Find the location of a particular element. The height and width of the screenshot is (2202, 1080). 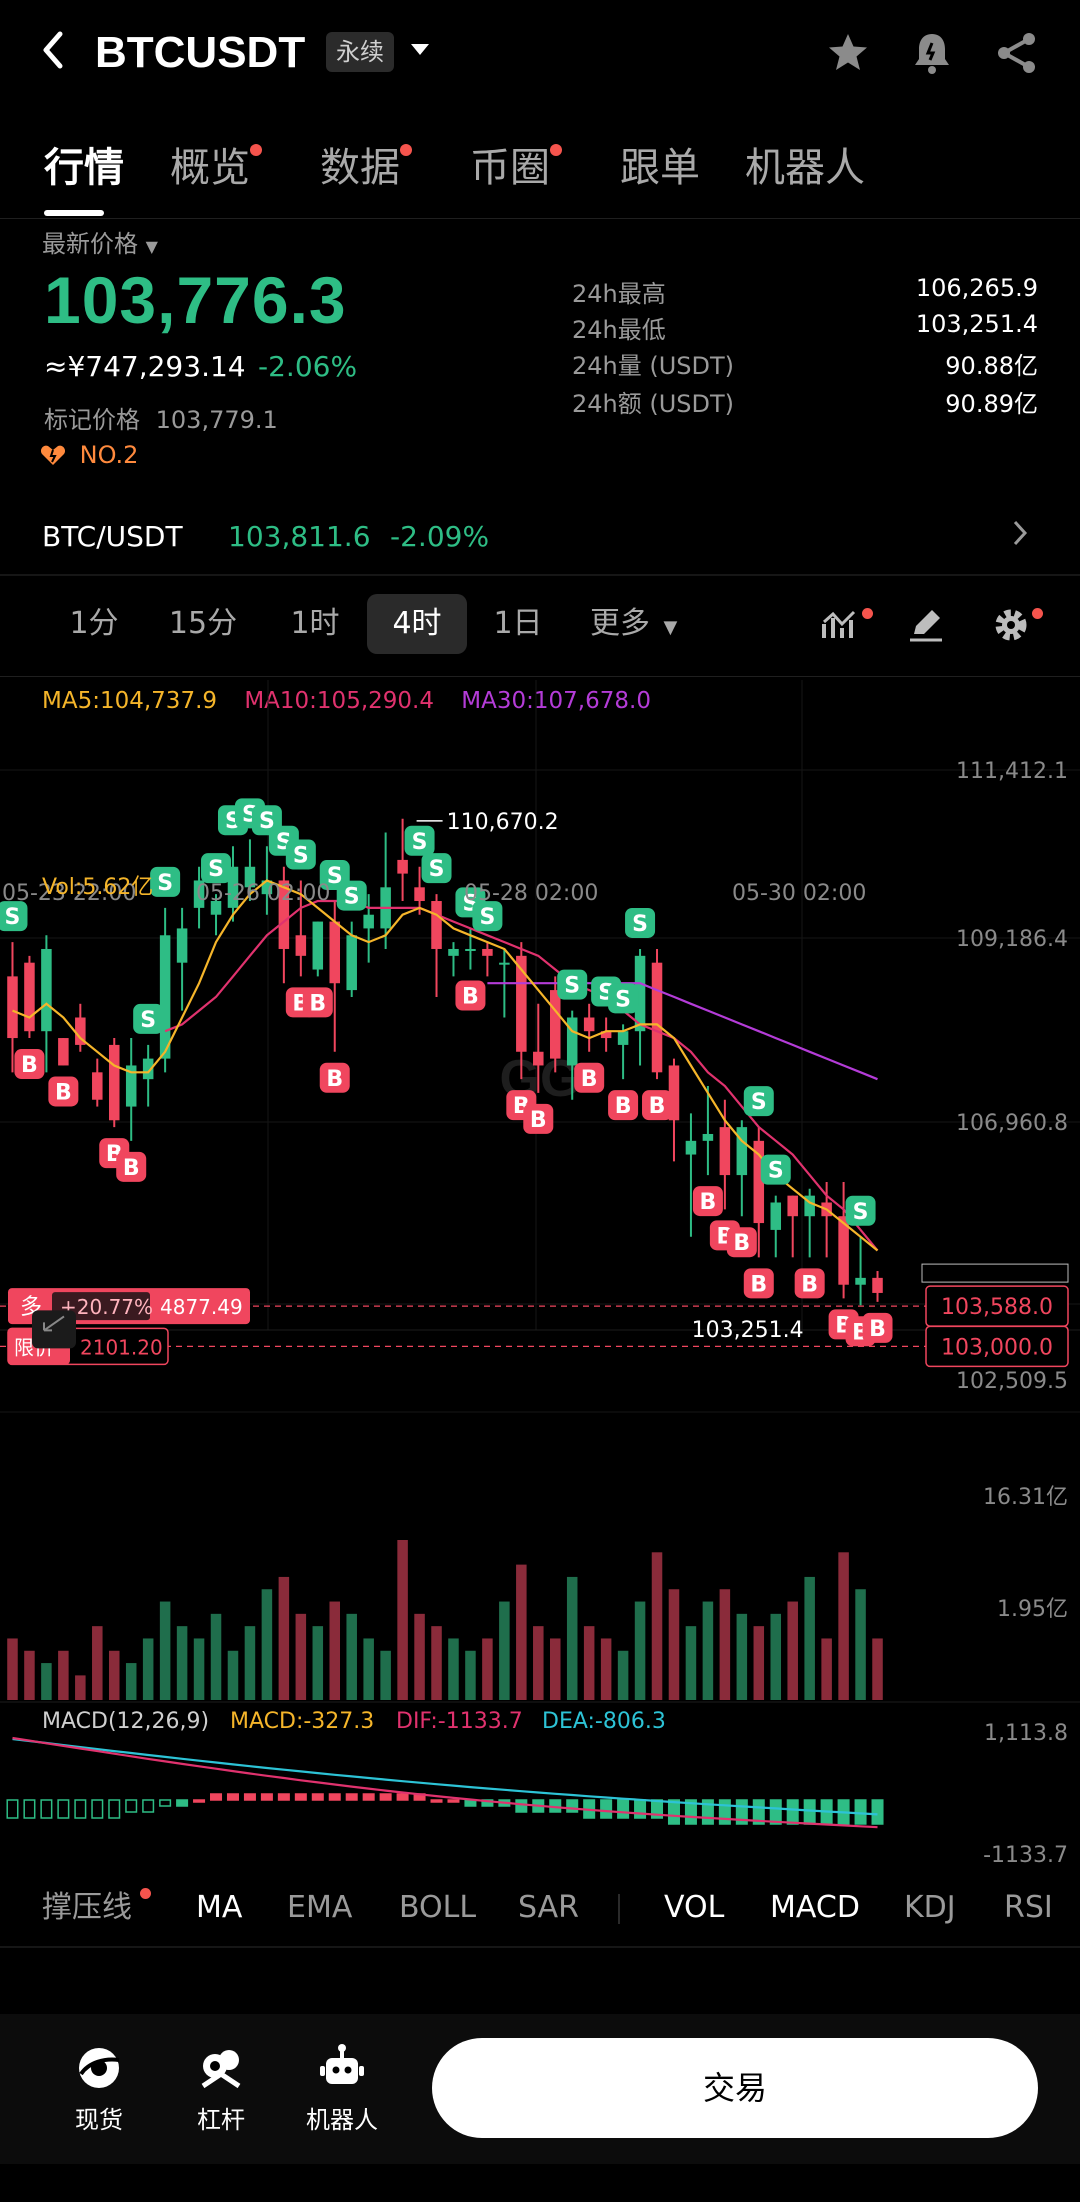

tab-community: 币圈 is located at coordinates (516, 168).